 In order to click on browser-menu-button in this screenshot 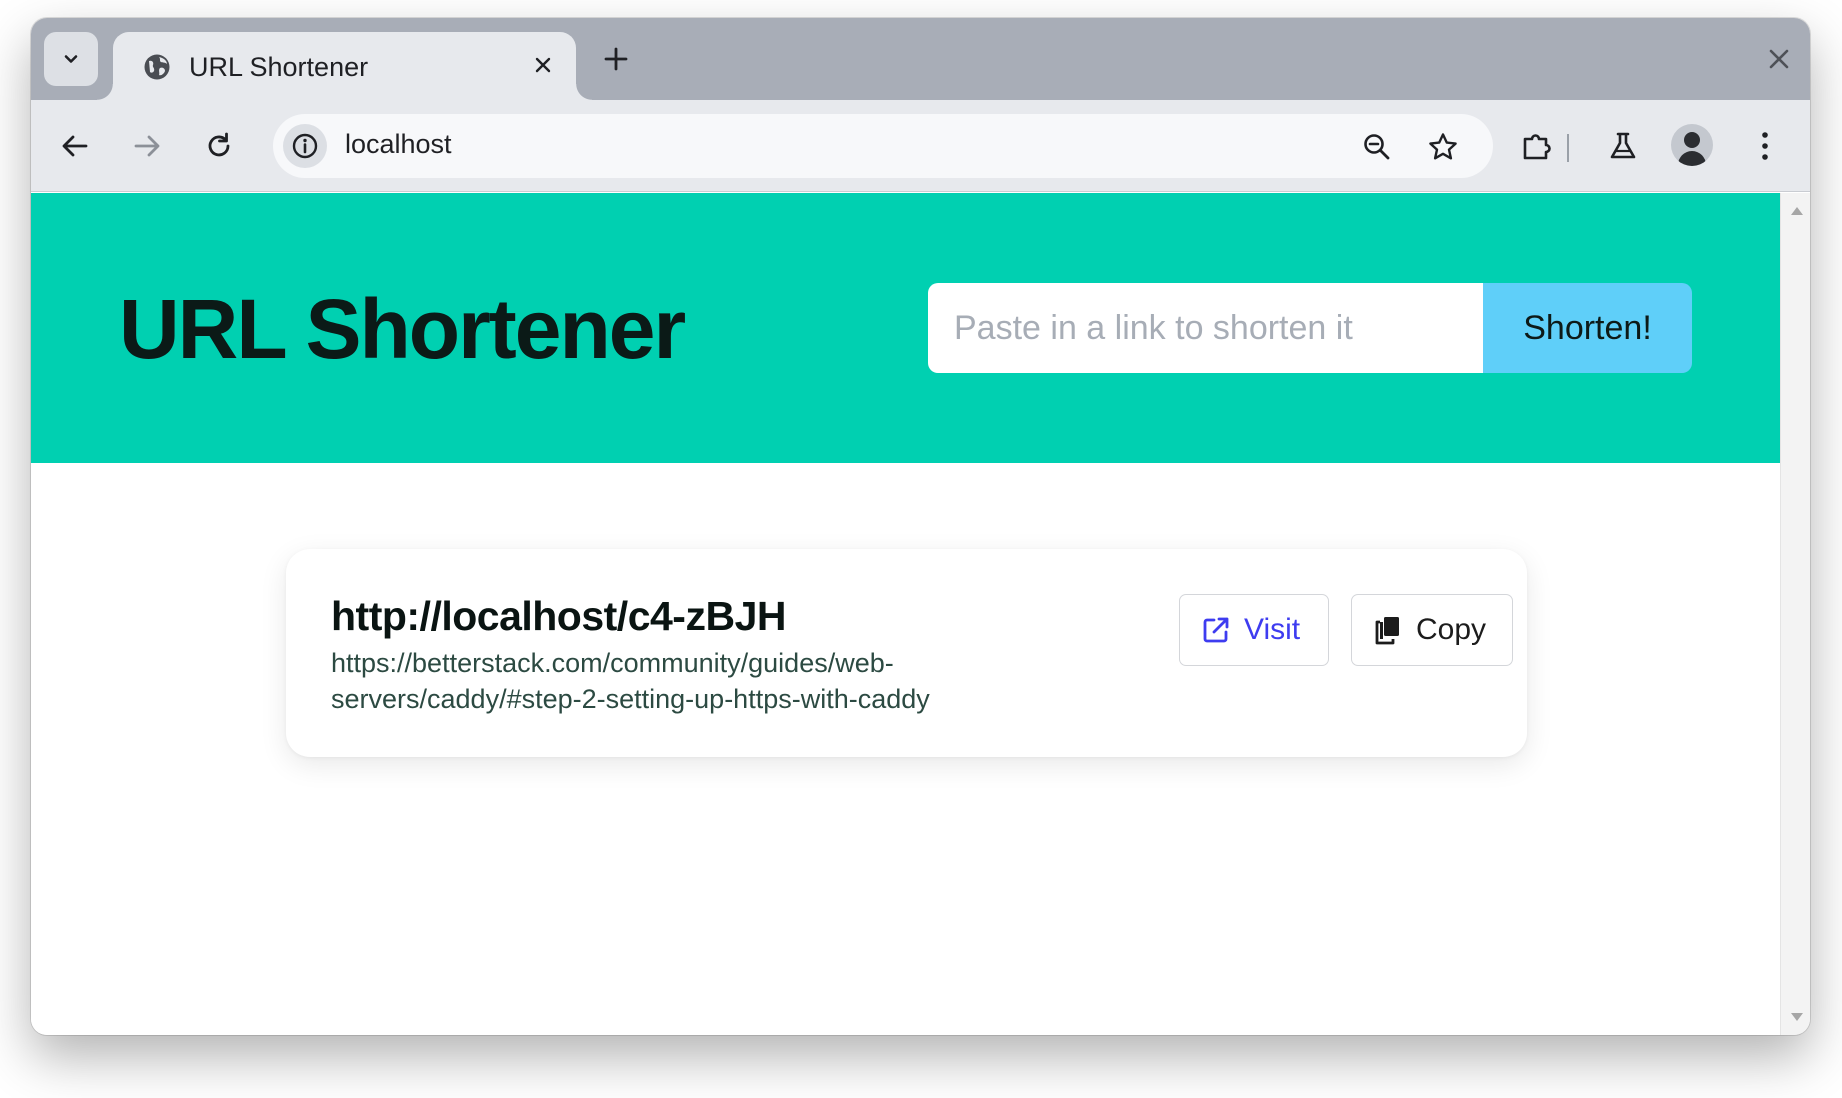, I will do `click(1765, 146)`.